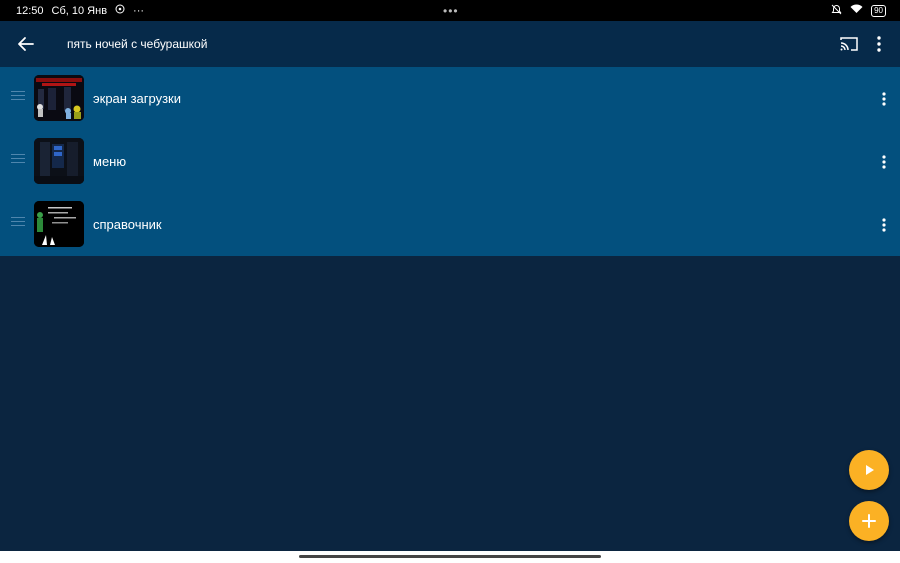 This screenshot has height=563, width=900. I want to click on back-button, so click(26, 44).